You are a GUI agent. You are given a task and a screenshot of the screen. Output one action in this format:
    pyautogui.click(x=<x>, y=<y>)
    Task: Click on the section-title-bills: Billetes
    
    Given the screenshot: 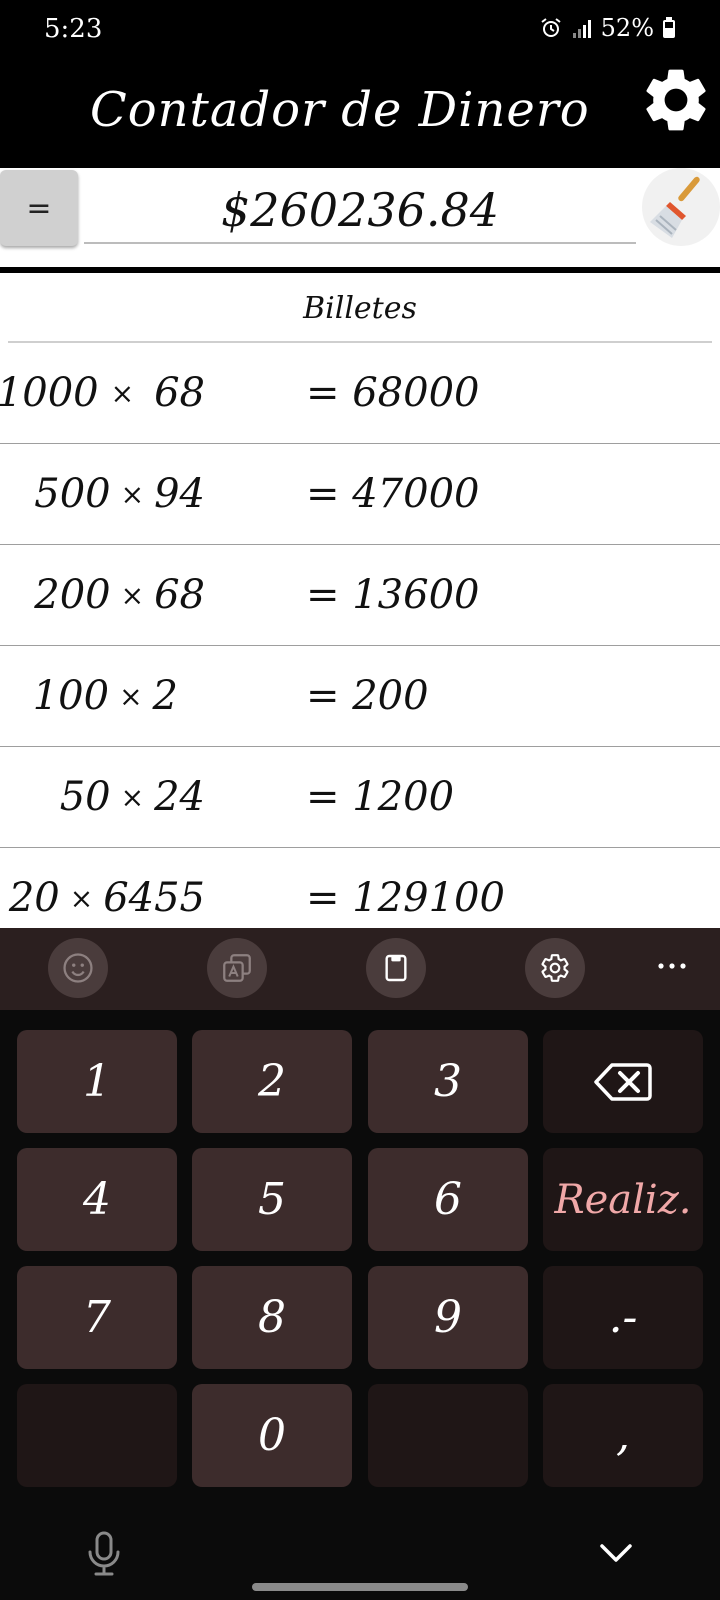 What is the action you would take?
    pyautogui.click(x=360, y=308)
    